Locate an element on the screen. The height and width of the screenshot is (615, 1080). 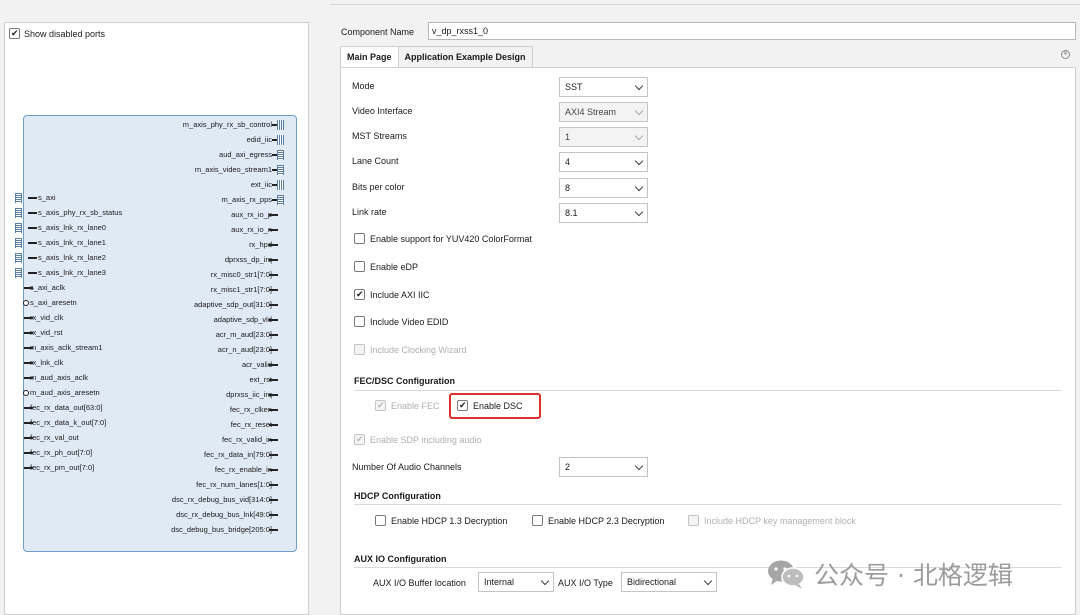
mode-select: SST is located at coordinates (603, 87).